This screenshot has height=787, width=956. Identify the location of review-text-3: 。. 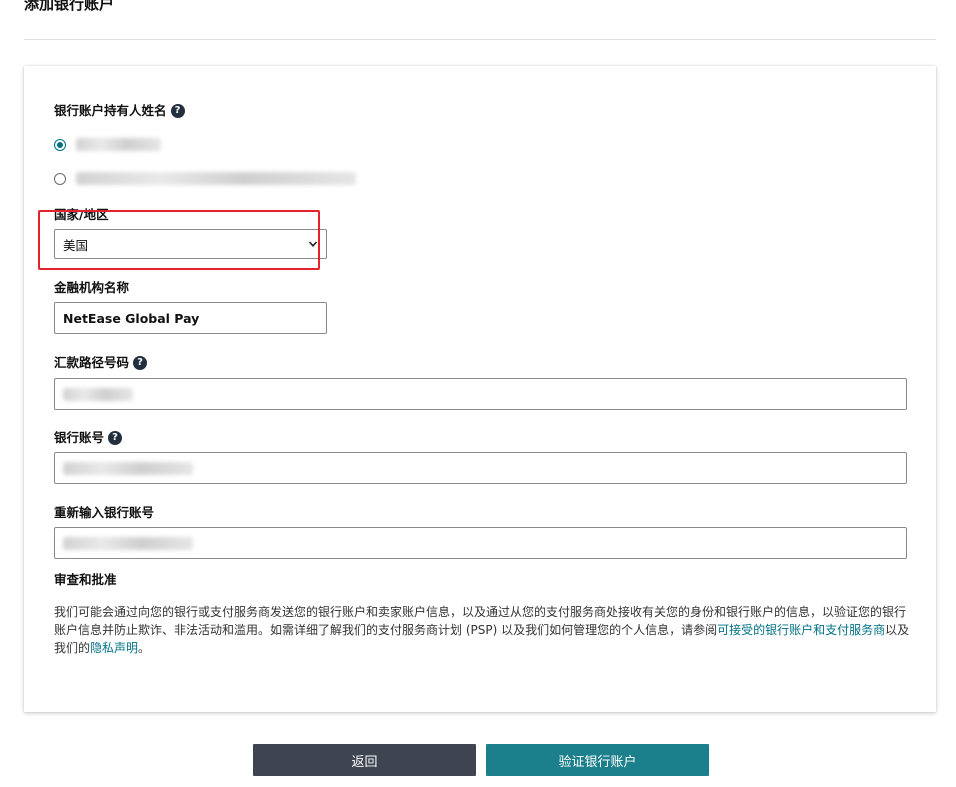
(144, 648).